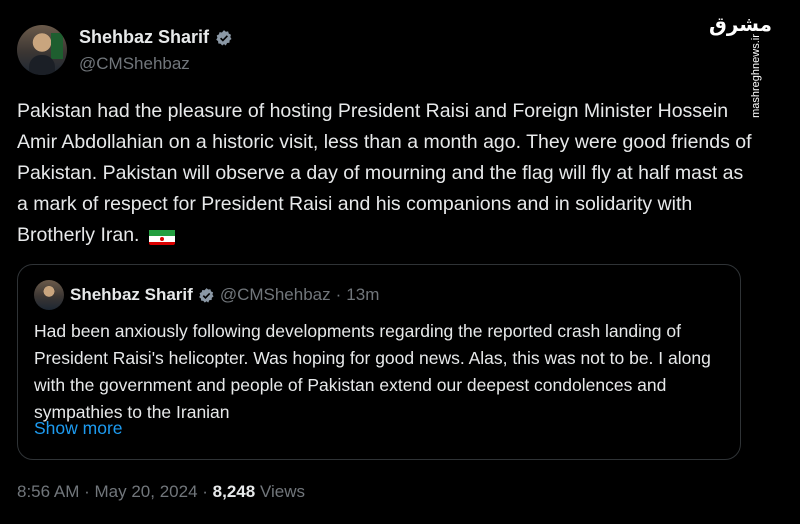 The height and width of the screenshot is (524, 800). I want to click on tweet-time: 8:56 AM, so click(48, 491).